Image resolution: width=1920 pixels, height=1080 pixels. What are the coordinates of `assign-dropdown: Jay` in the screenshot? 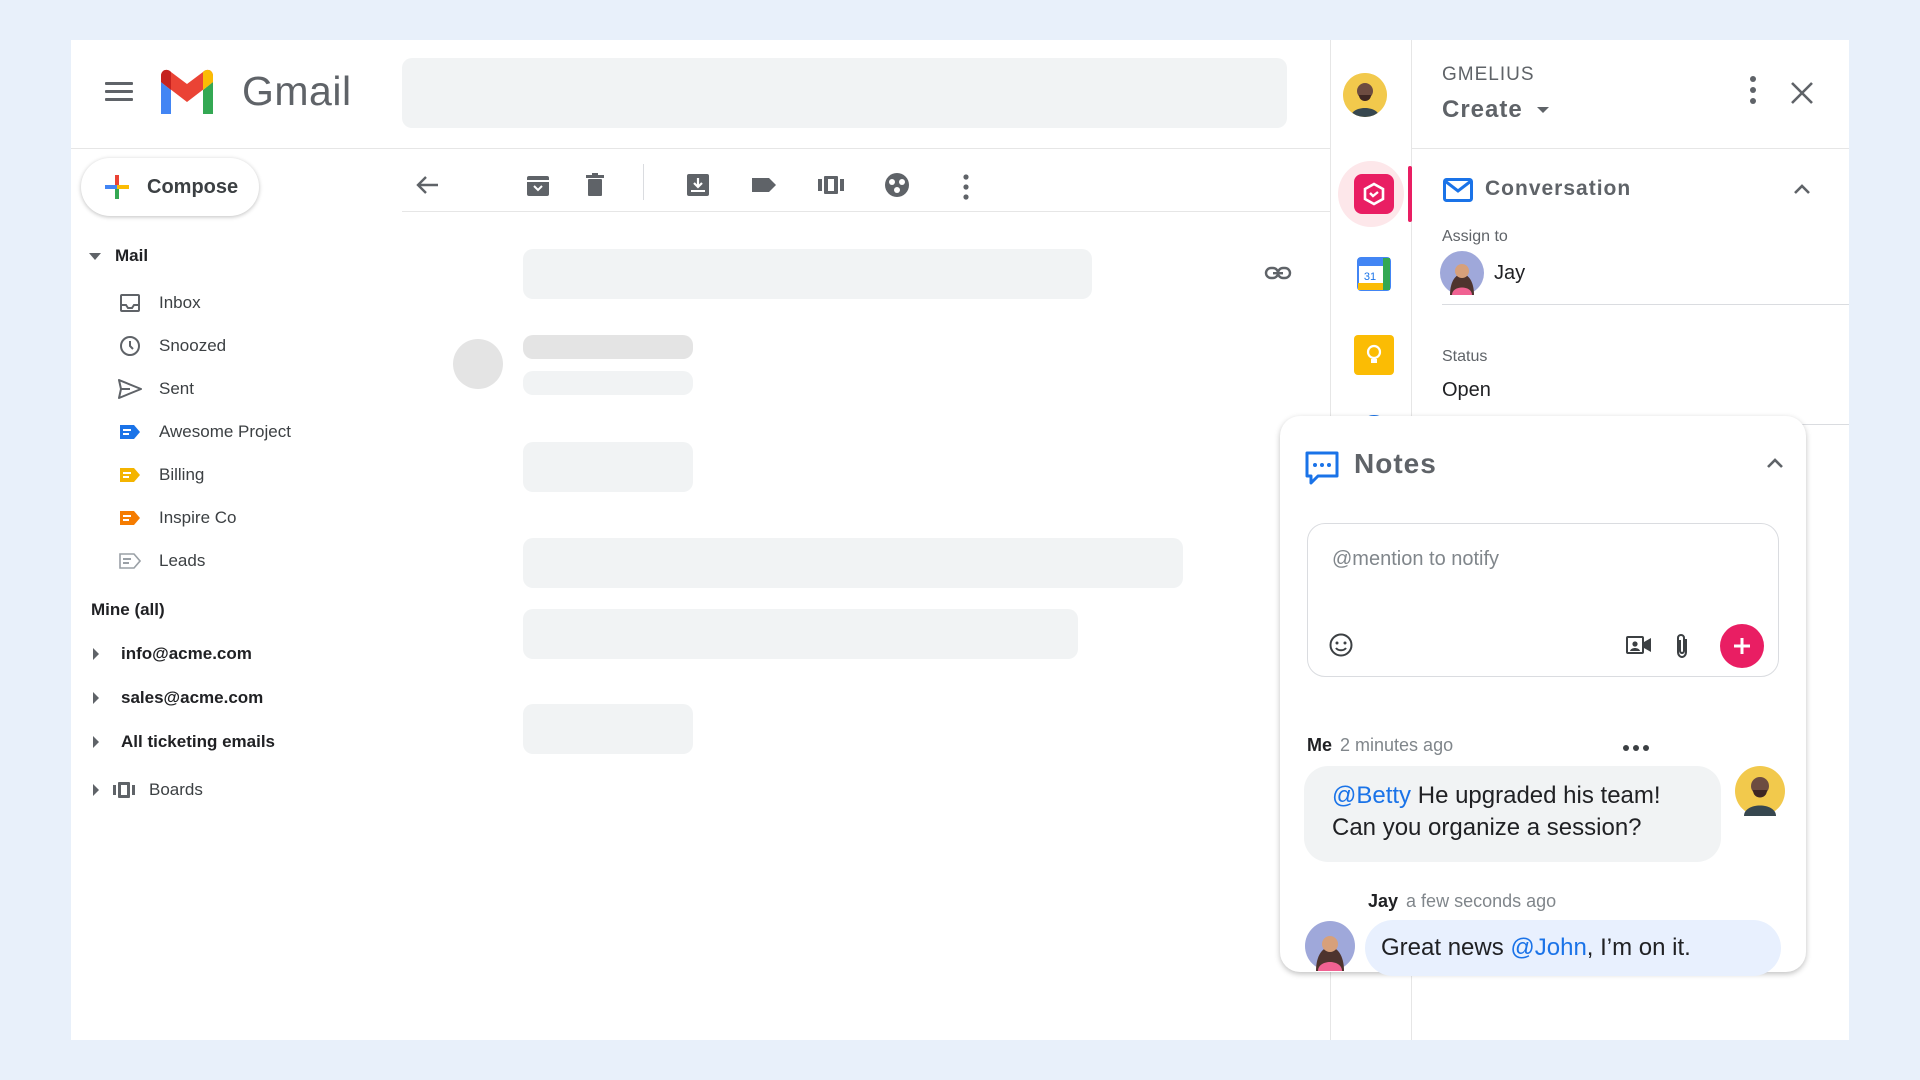 It's located at (1644, 273).